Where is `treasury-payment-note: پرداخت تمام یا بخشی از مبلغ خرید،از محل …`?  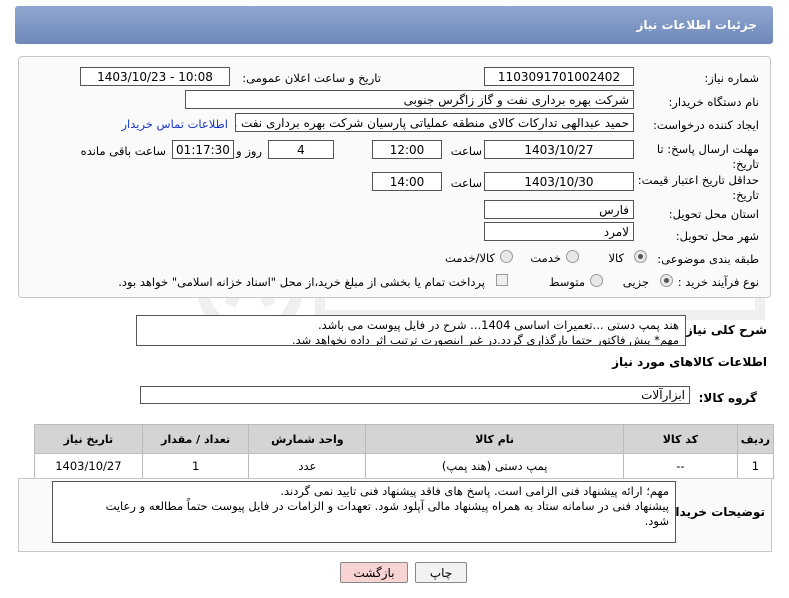
treasury-payment-note: پرداخت تمام یا بخشی از مبلغ خرید،از محل … is located at coordinates (301, 282).